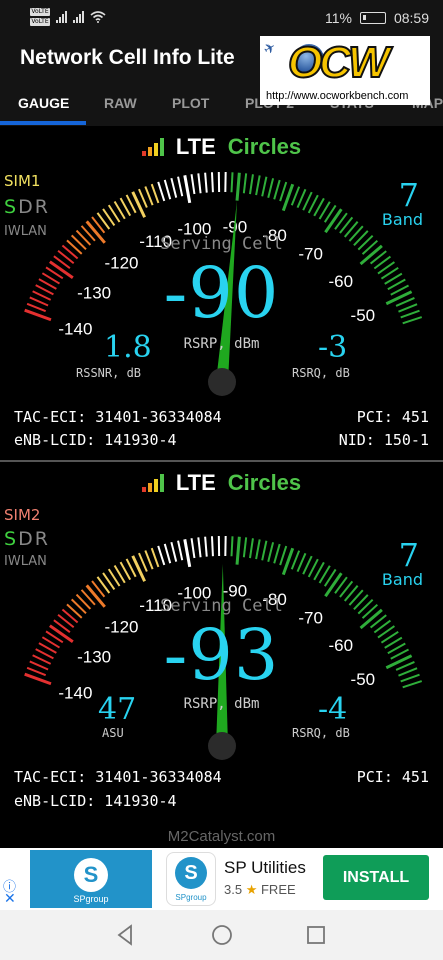 The height and width of the screenshot is (960, 443). I want to click on ad-brand: SPgroup, so click(91, 899).